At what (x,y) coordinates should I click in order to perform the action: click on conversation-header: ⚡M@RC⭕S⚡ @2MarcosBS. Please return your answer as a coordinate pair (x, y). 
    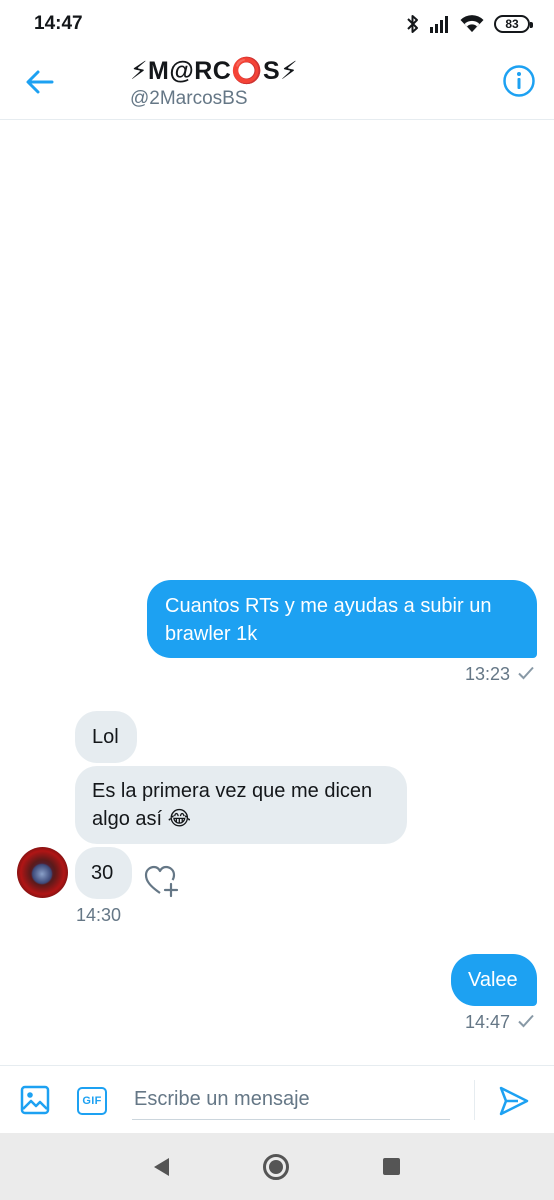
    Looking at the image, I should click on (277, 84).